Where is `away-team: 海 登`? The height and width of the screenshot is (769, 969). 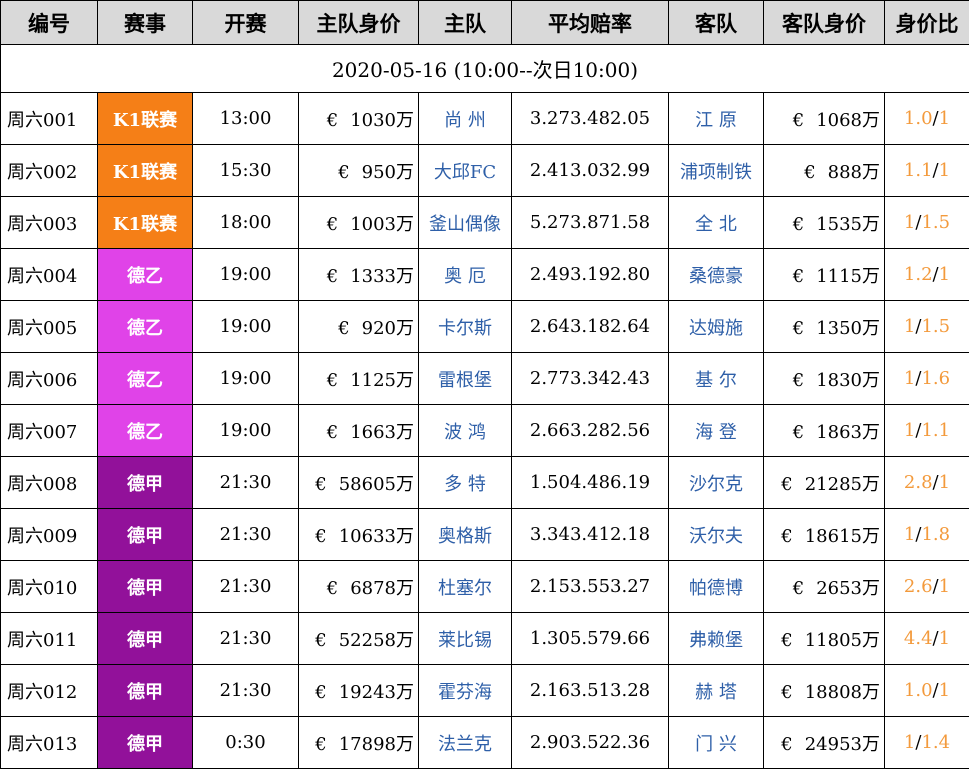 away-team: 海 登 is located at coordinates (716, 430).